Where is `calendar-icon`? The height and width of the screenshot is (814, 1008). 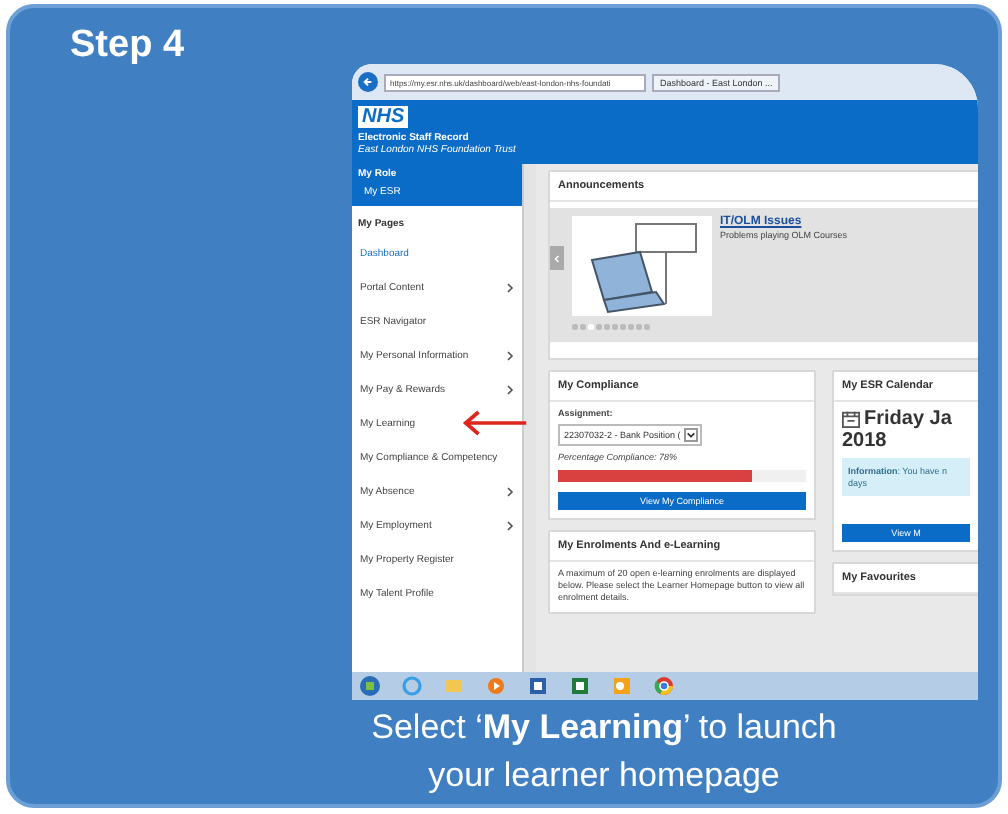 calendar-icon is located at coordinates (851, 418).